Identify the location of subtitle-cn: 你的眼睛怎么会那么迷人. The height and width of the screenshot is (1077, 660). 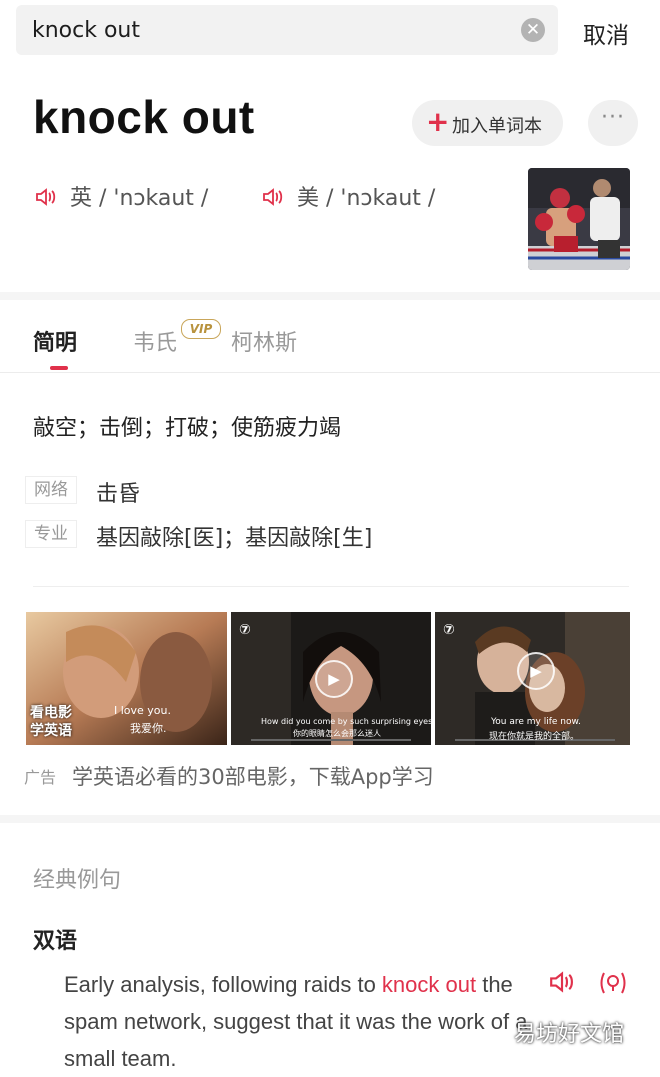
(337, 733).